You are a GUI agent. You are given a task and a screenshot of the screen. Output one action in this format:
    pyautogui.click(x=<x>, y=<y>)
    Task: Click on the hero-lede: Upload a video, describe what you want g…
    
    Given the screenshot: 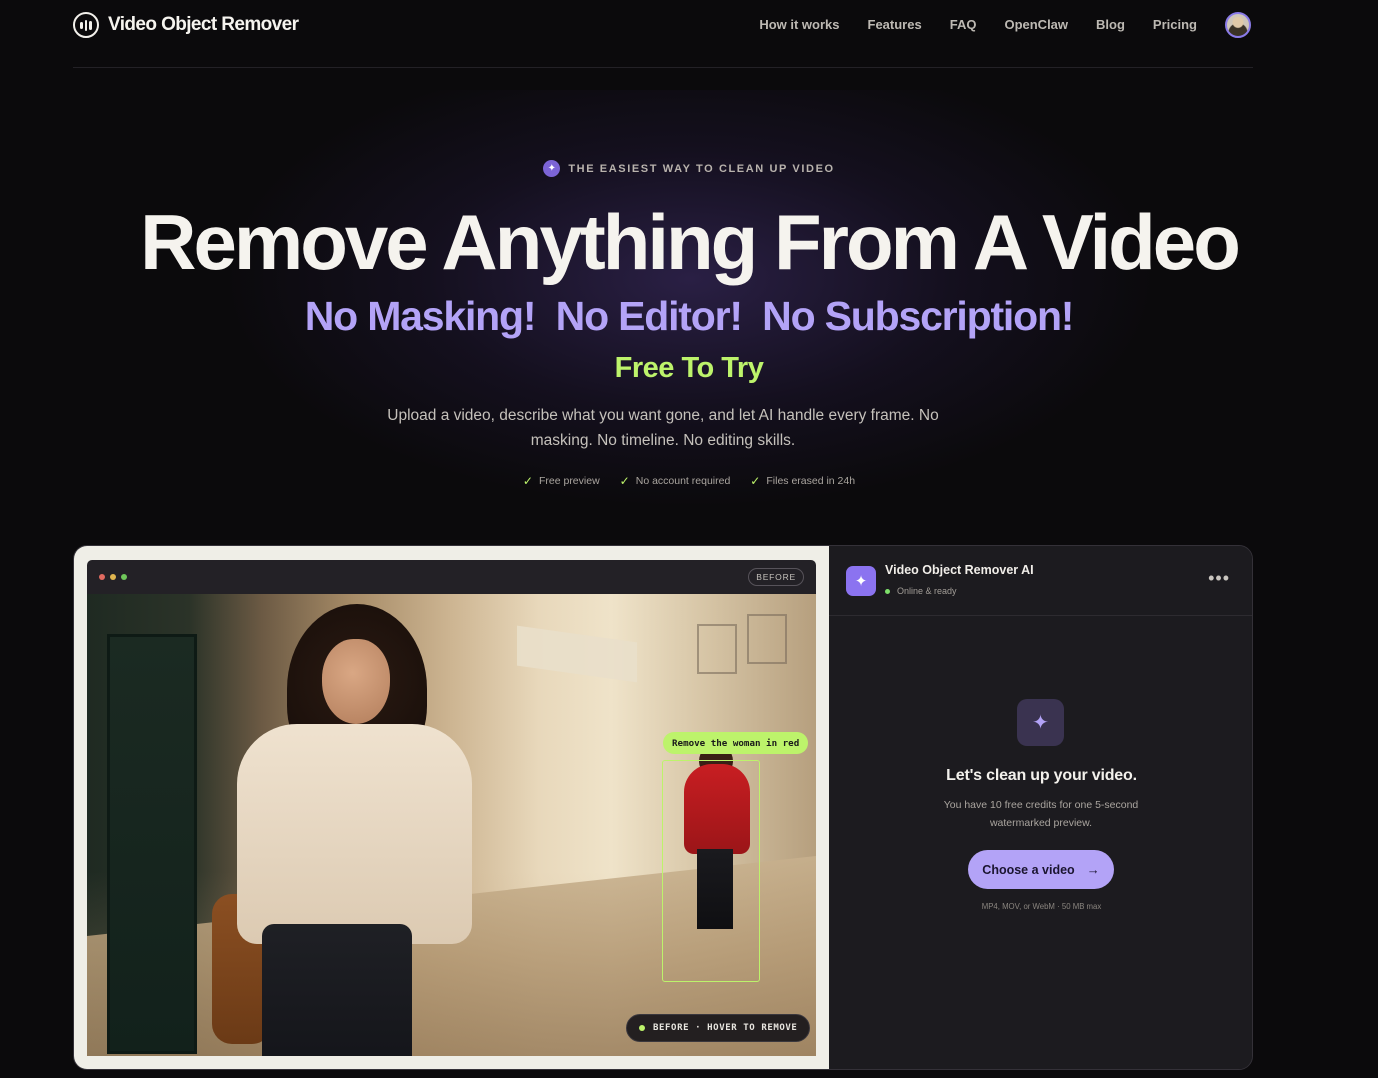 What is the action you would take?
    pyautogui.click(x=663, y=428)
    